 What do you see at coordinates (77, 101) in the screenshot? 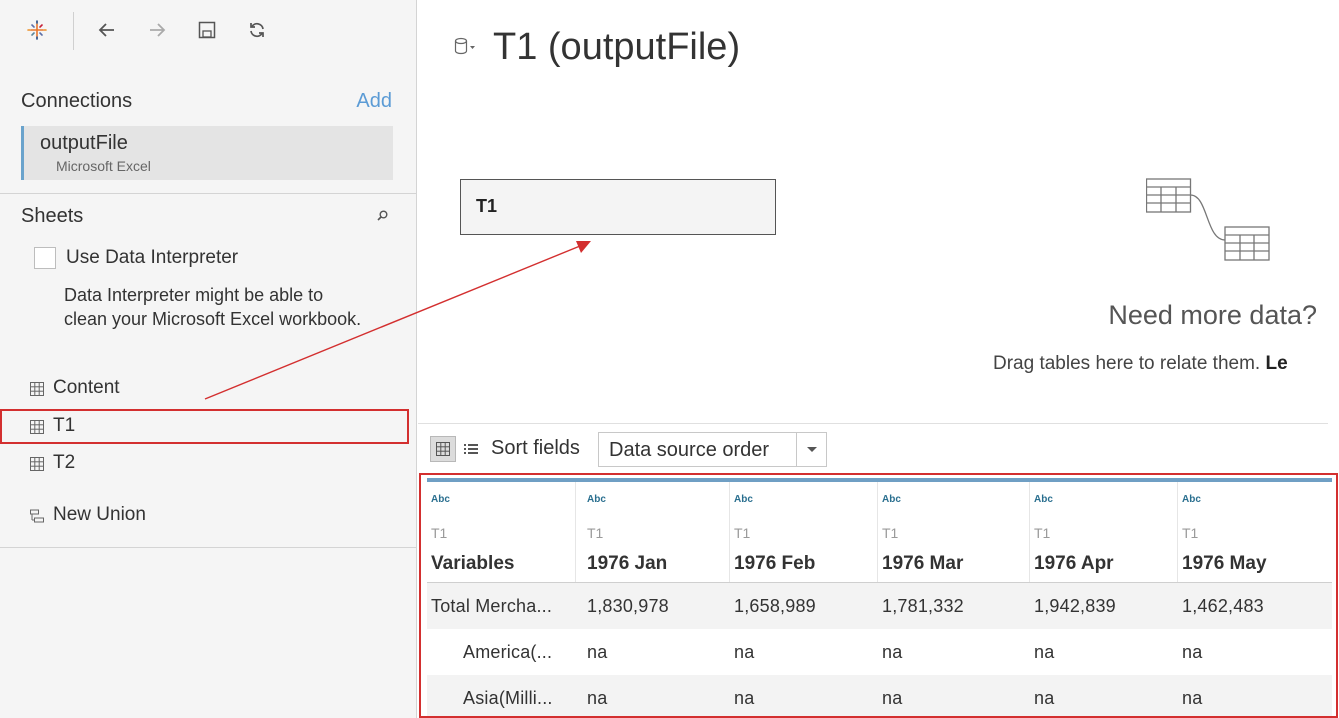
I see `connections-heading: Connections` at bounding box center [77, 101].